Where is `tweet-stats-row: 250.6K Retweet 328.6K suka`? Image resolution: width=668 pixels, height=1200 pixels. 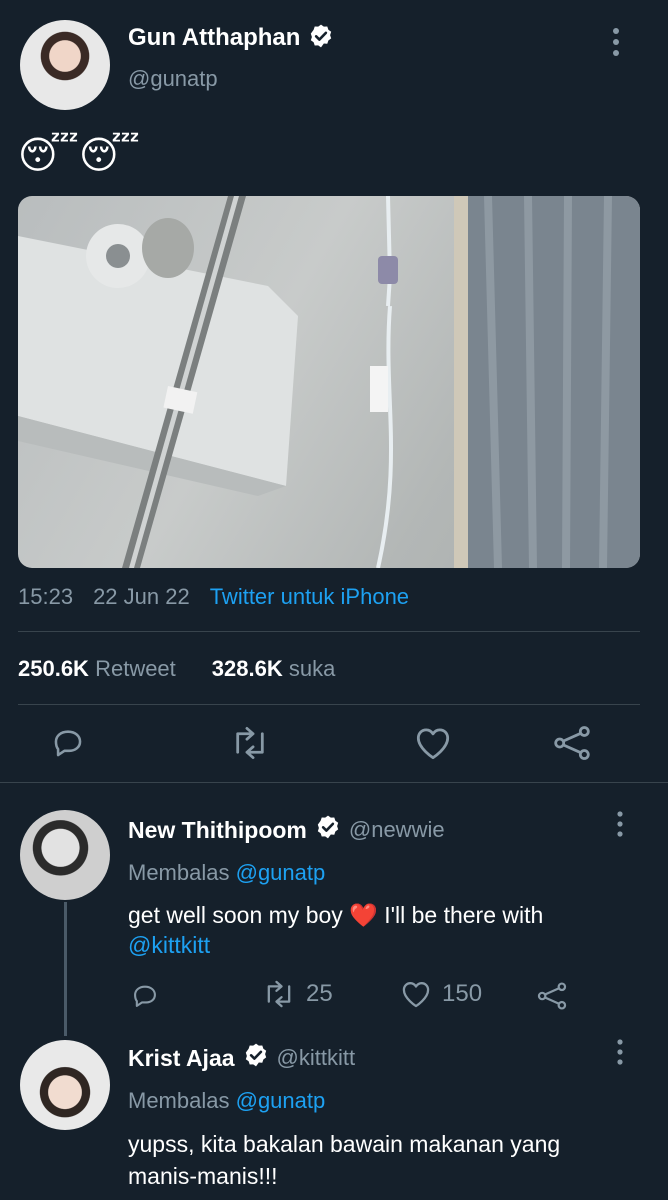 tweet-stats-row: 250.6K Retweet 328.6K suka is located at coordinates (176, 669).